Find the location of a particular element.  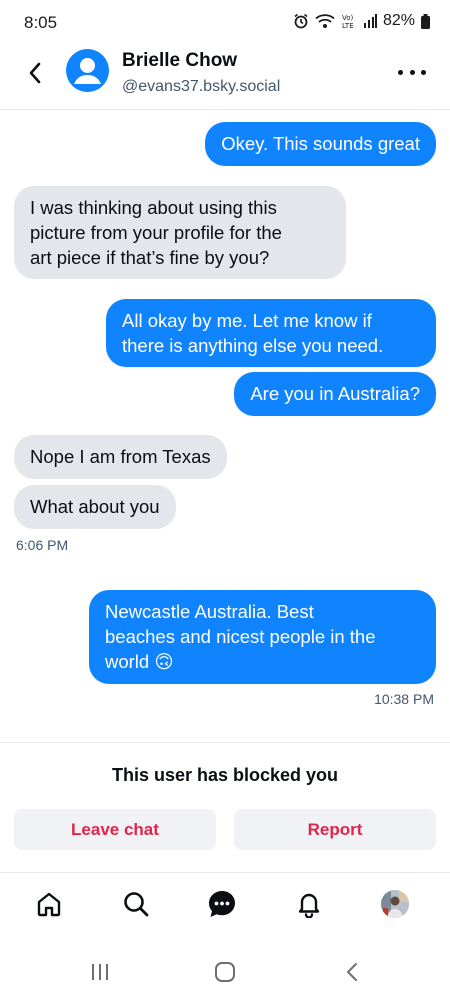

chat-icon is located at coordinates (222, 904).